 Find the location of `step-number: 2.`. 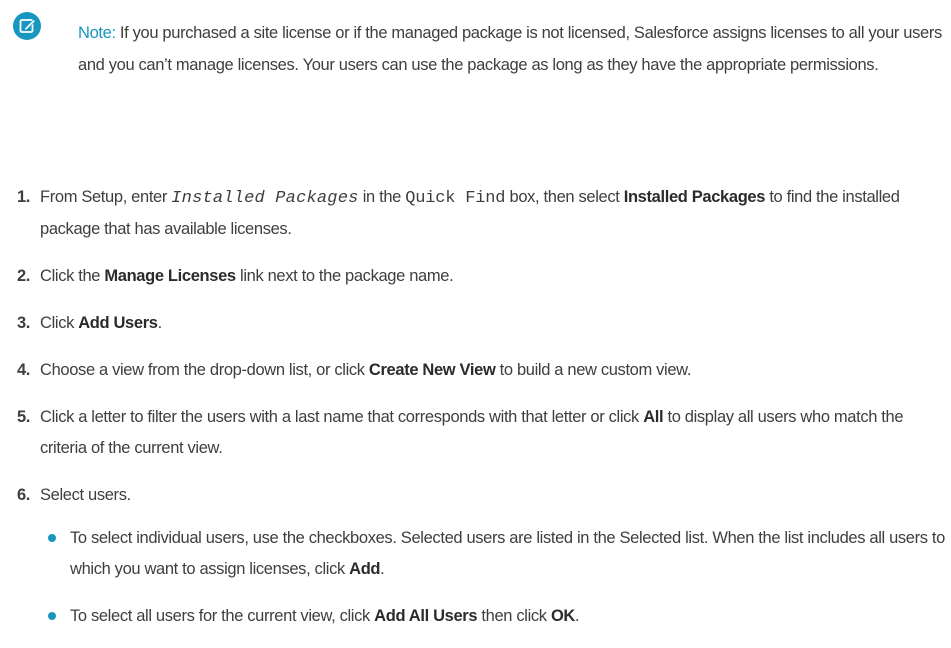

step-number: 2. is located at coordinates (23, 276).